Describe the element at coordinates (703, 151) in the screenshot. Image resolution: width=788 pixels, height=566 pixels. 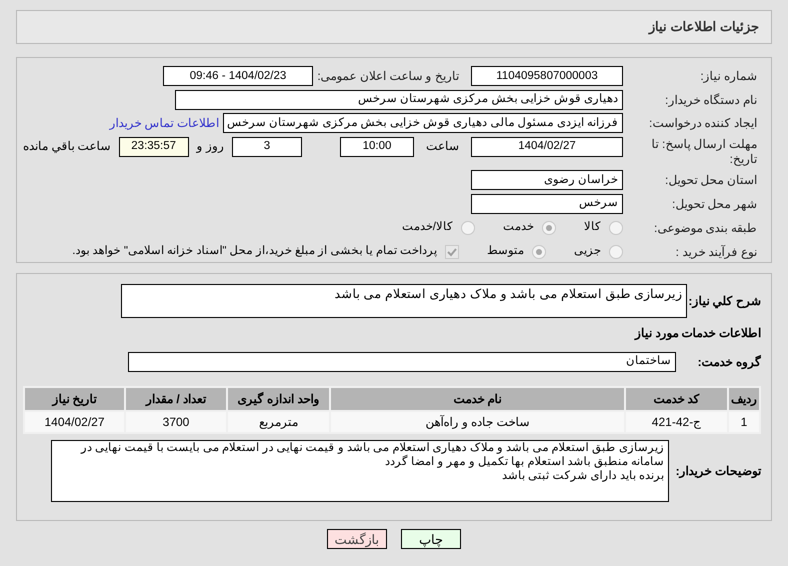
I see `field-label: مهلت ارسال پاسخ: تا تاریخ:` at that location.